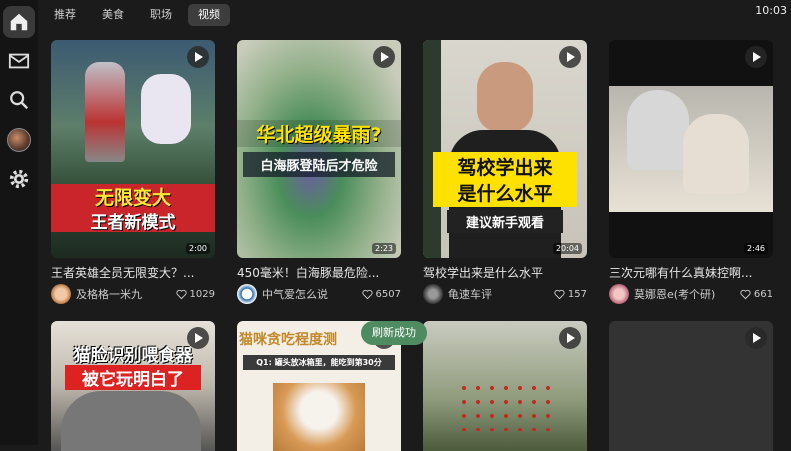 This screenshot has width=791, height=451. What do you see at coordinates (505, 221) in the screenshot?
I see `thumbnail-caption: 建议新手观看` at bounding box center [505, 221].